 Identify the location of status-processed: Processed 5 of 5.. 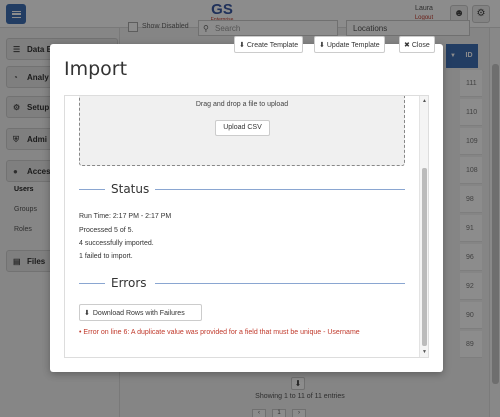
(106, 230).